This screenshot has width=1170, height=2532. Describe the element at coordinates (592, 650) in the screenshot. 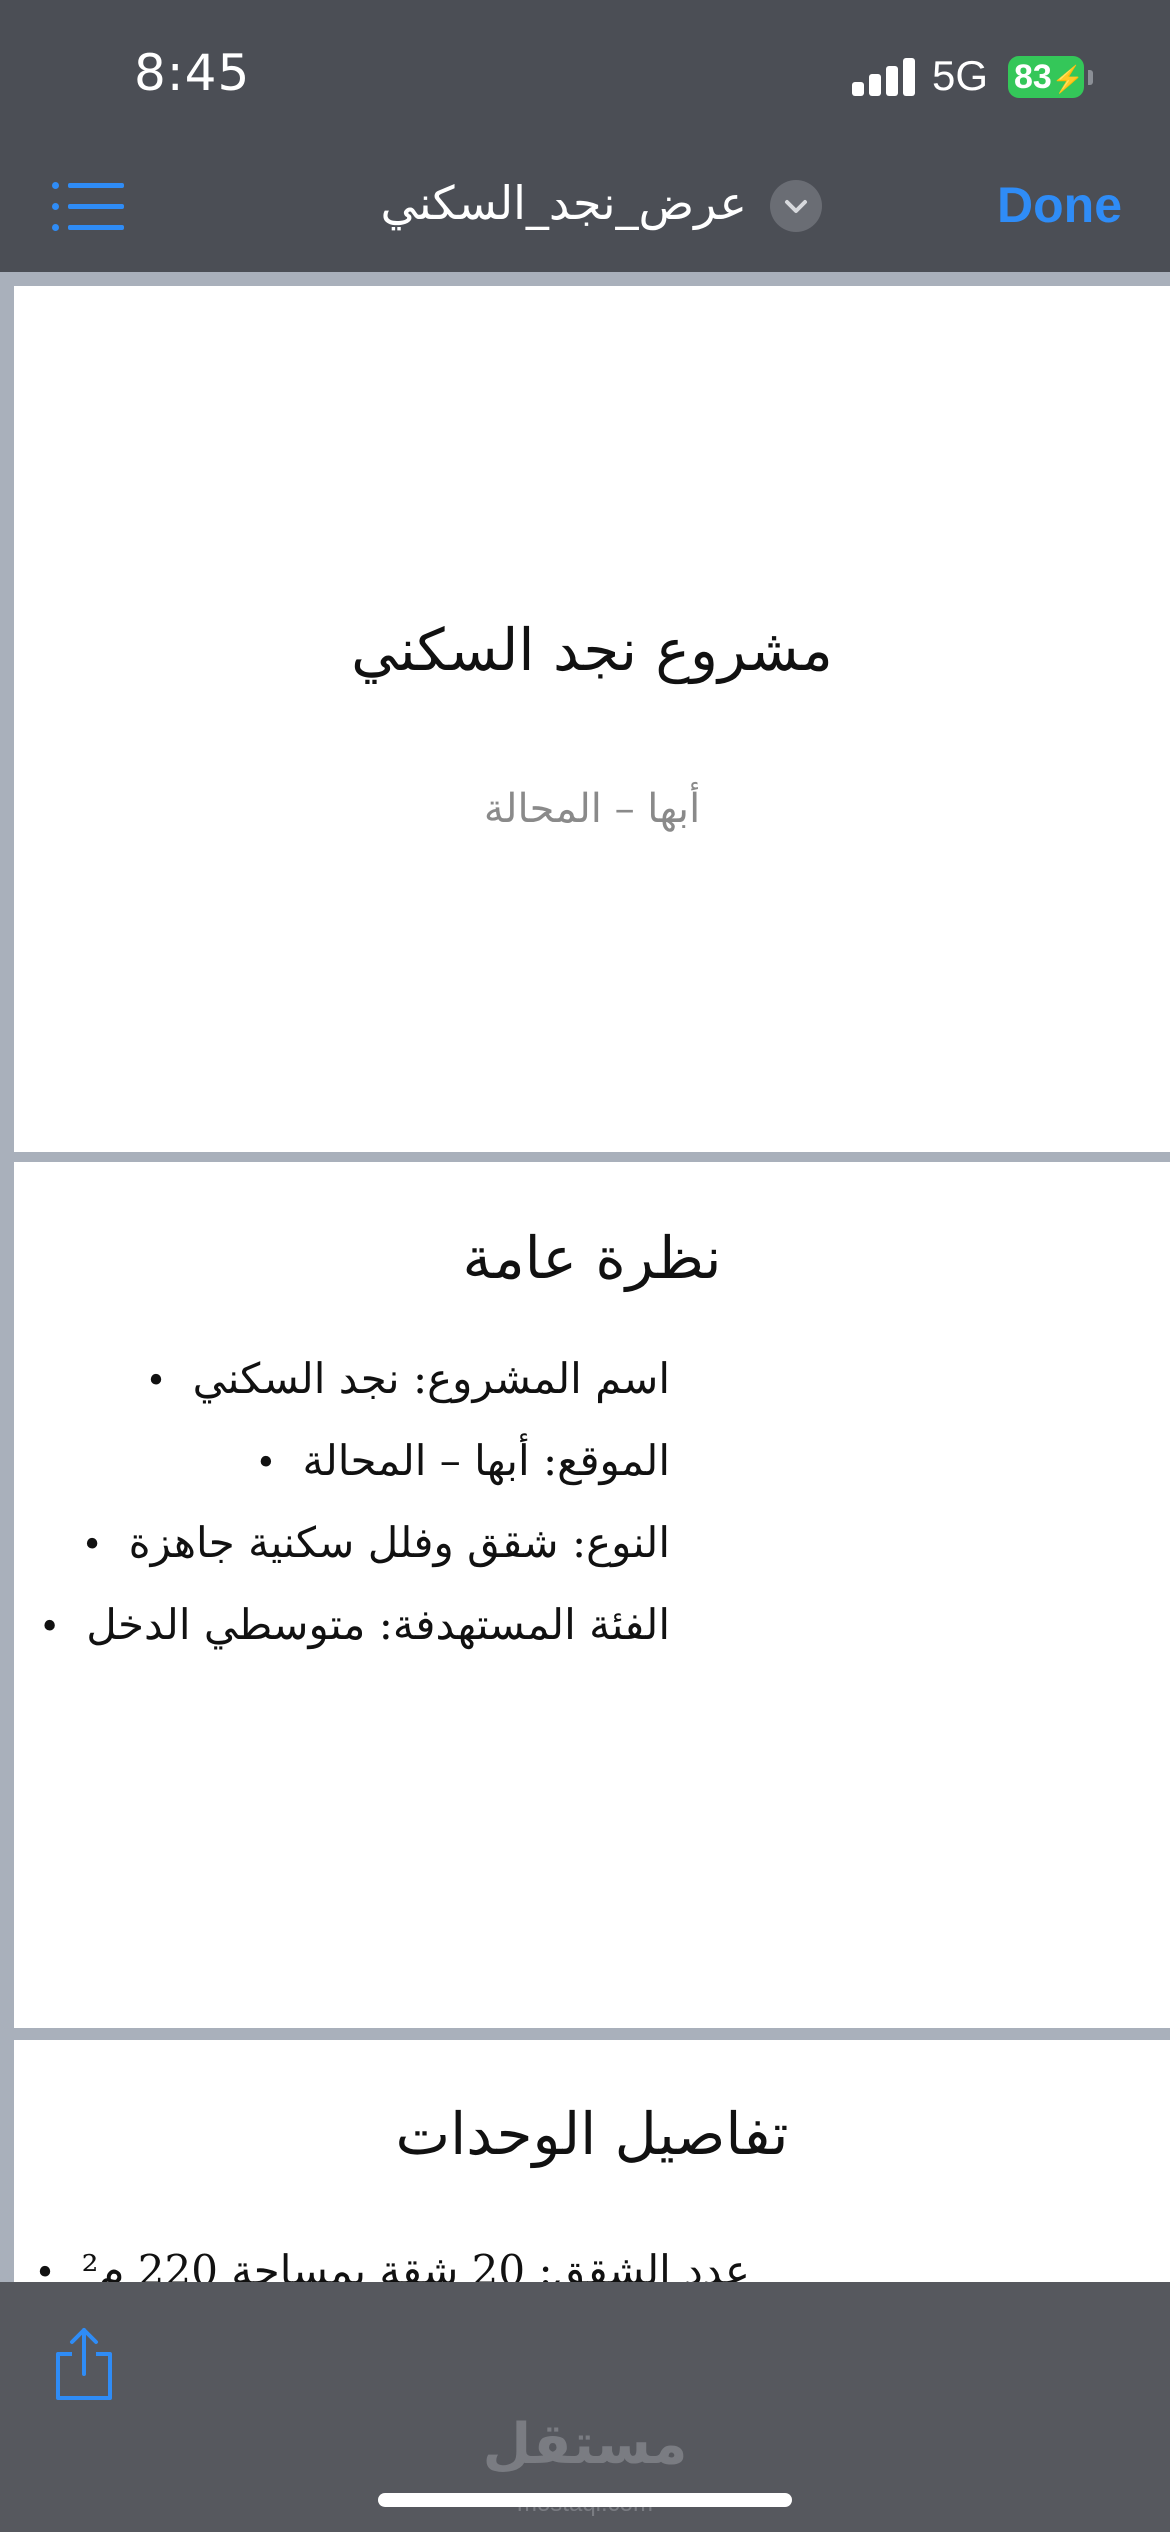

I see `slide-1-title: مشروع نجد السكني` at that location.